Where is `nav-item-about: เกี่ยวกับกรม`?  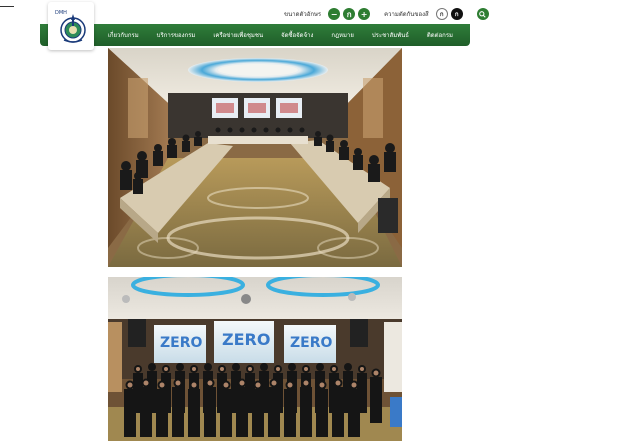
nav-item-about: เกี่ยวกับกรม is located at coordinates (123, 35).